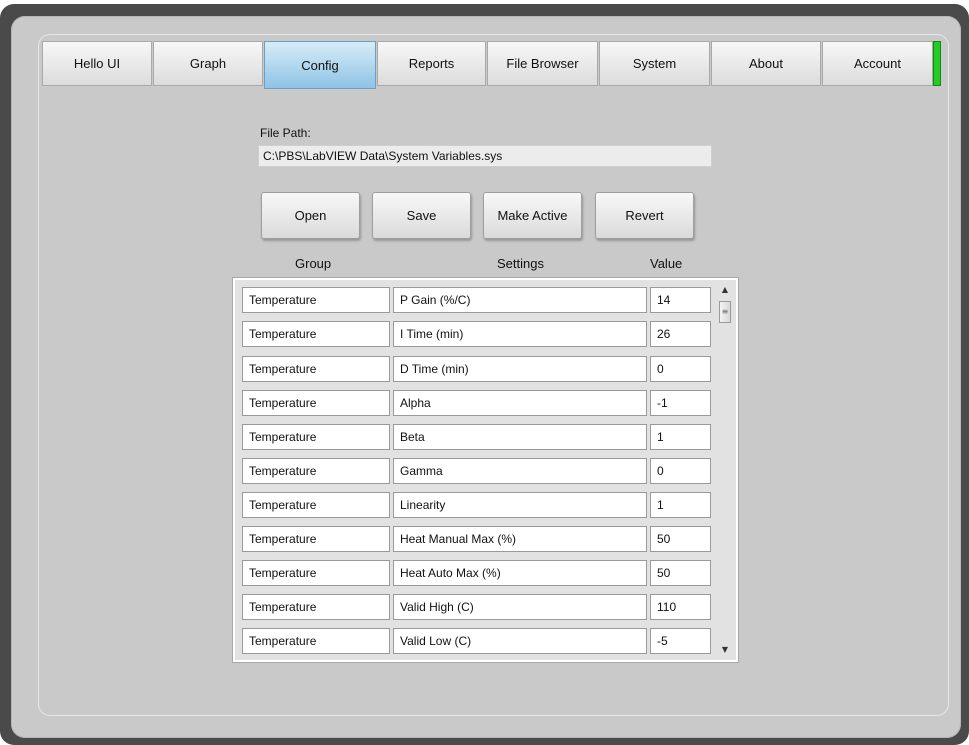  Describe the element at coordinates (666, 263) in the screenshot. I see `column-header-value: Value` at that location.